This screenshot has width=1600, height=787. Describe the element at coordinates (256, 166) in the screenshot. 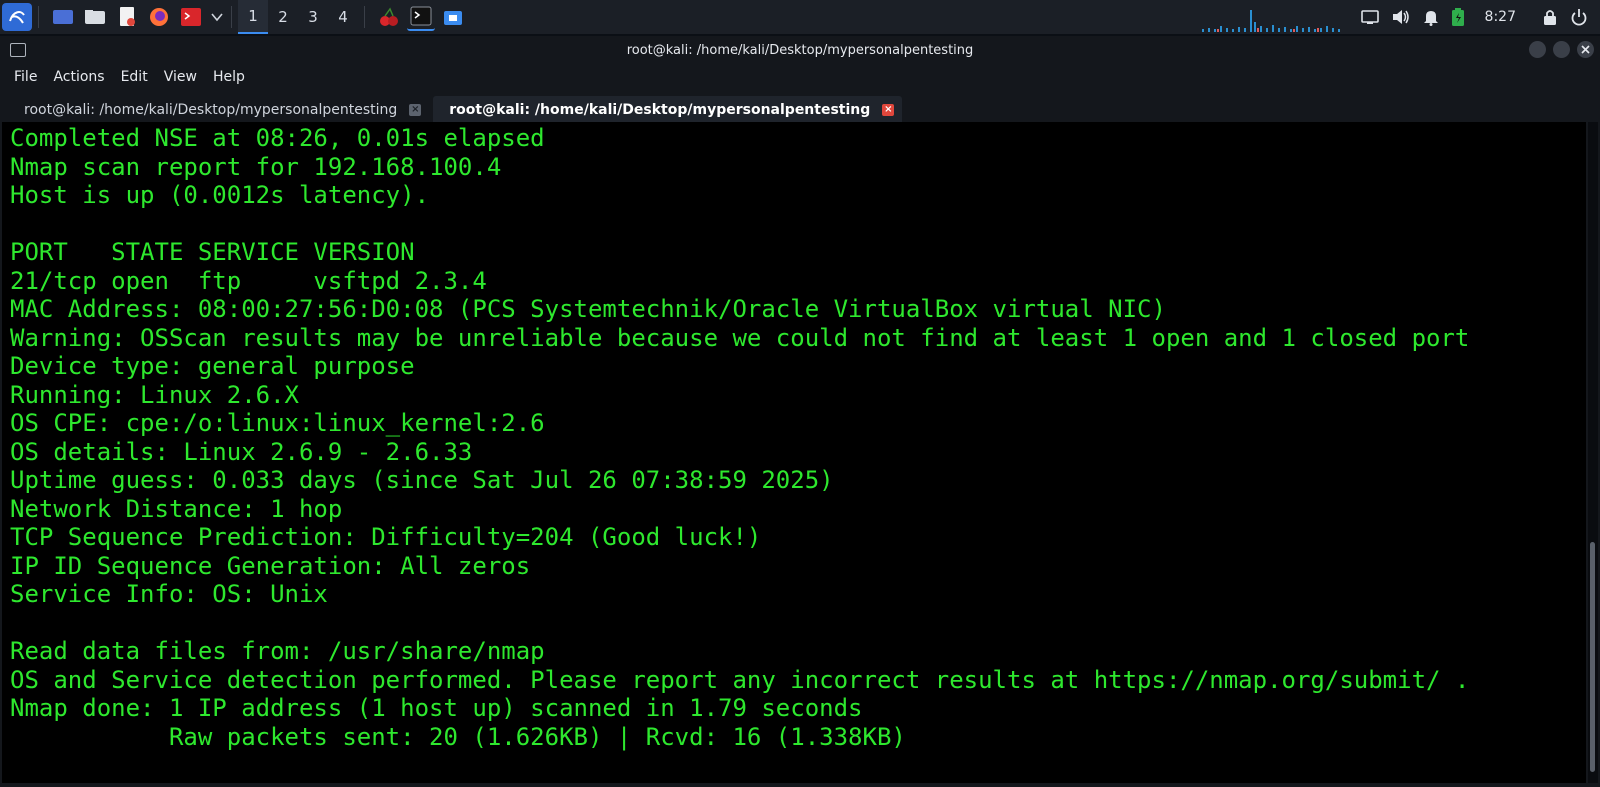

I see `terminal-line: Nmap scan report for 192.168.100.4` at that location.